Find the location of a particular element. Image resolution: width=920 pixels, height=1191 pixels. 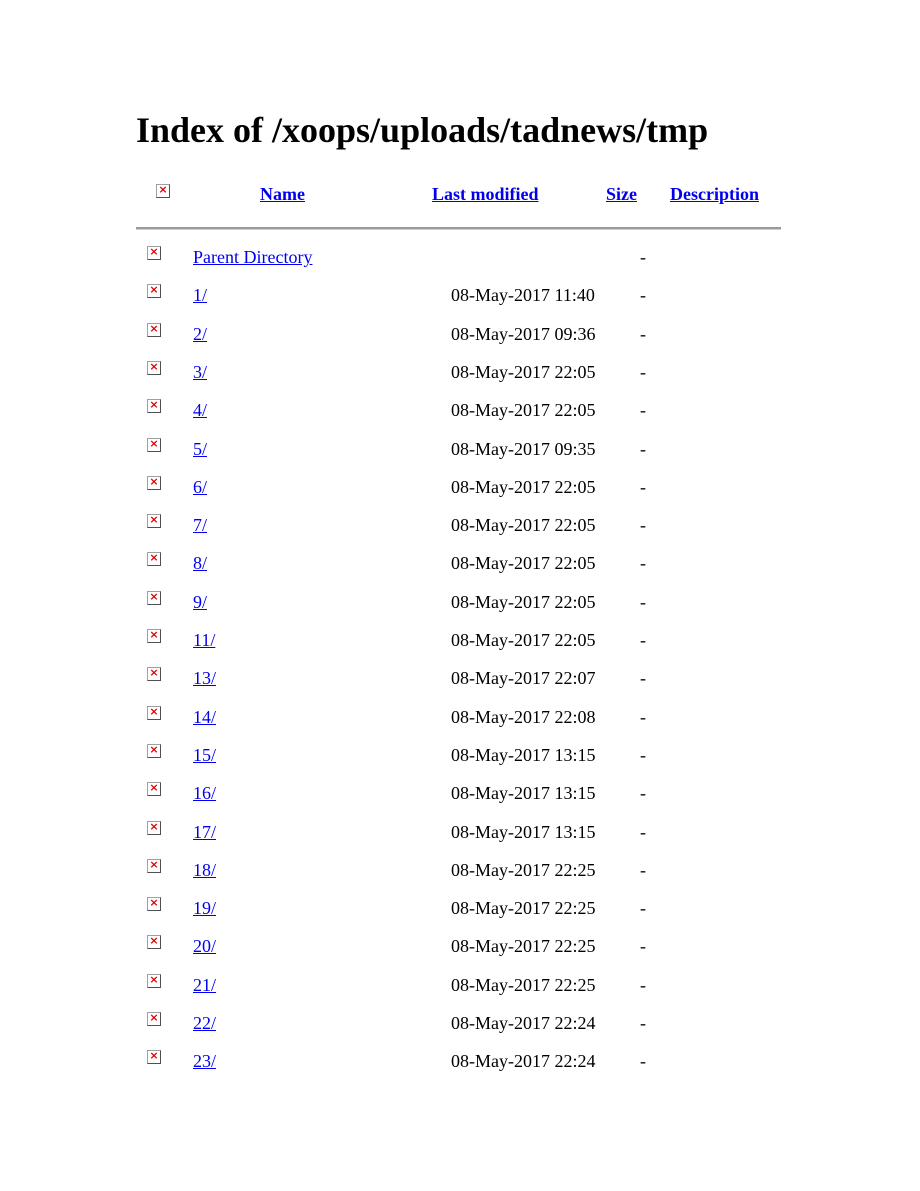

directory-link: 17/ is located at coordinates (204, 832).